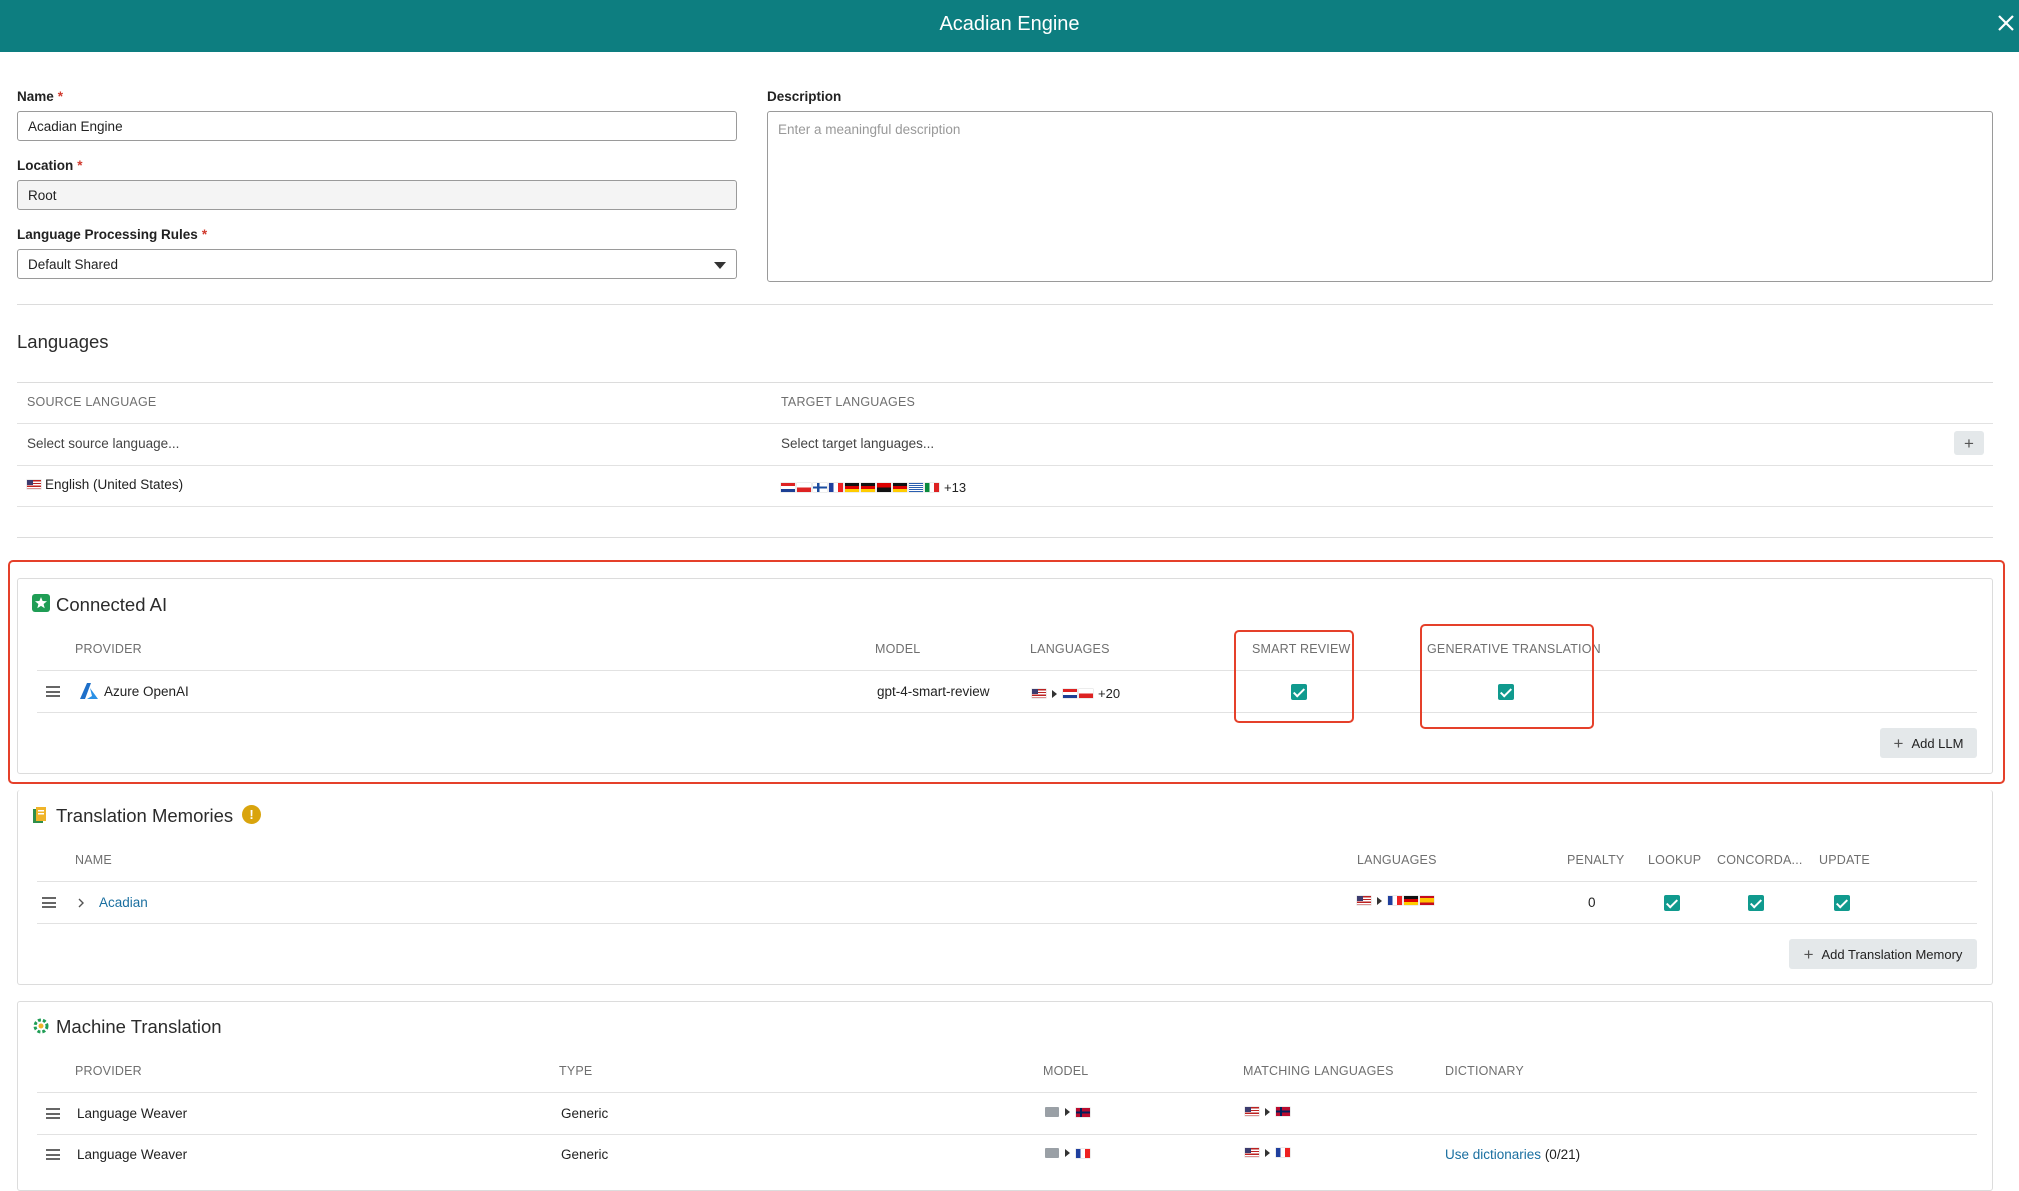 The image size is (2019, 1191). Describe the element at coordinates (873, 487) in the screenshot. I see `target-language-flags: +13` at that location.